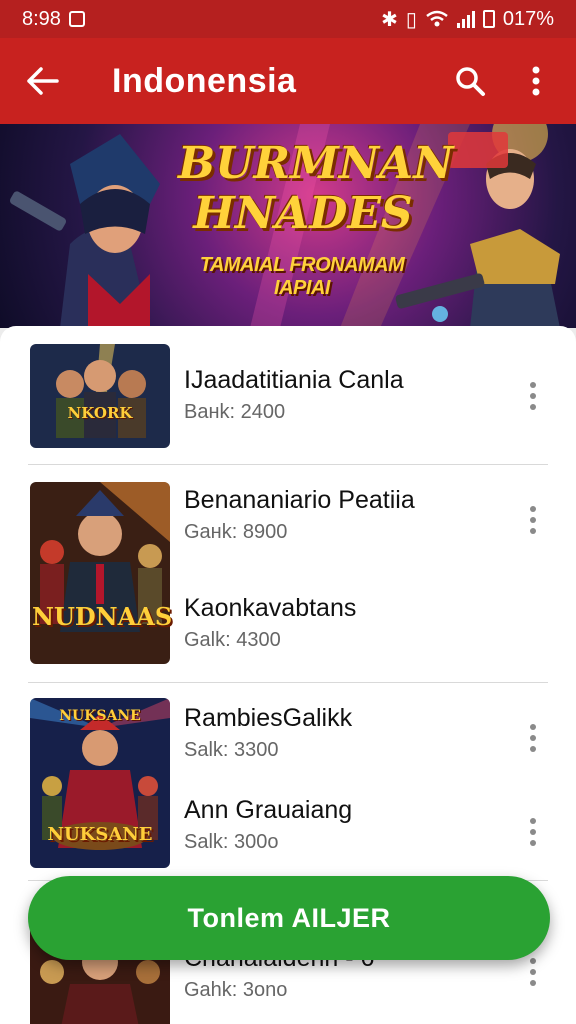  Describe the element at coordinates (294, 395) in the screenshot. I see `list-item: IJaadatitiania Canla Baнk: 2400` at that location.